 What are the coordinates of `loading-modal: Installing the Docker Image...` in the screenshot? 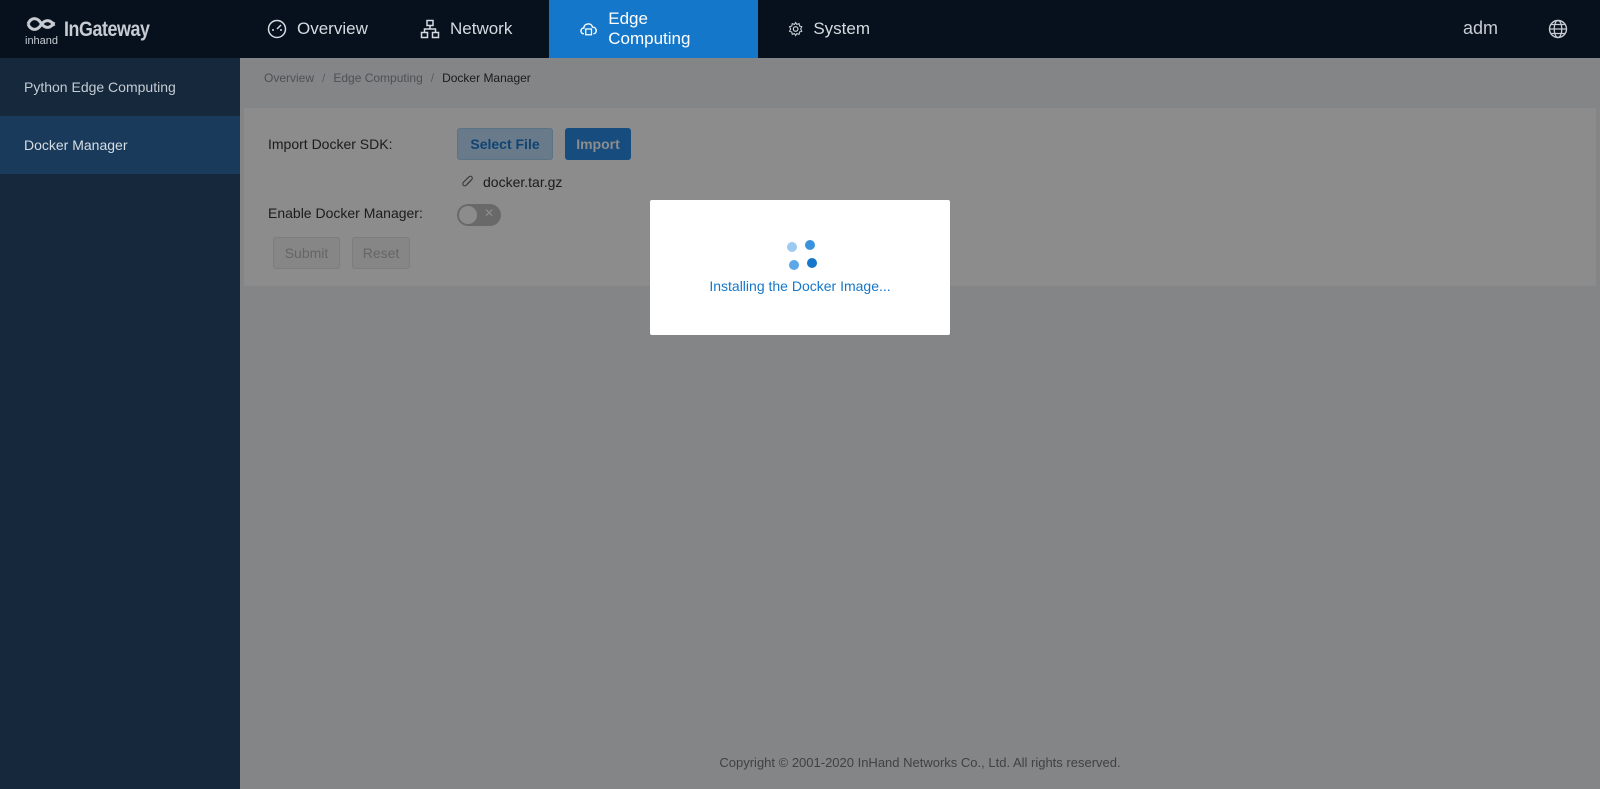 It's located at (800, 267).